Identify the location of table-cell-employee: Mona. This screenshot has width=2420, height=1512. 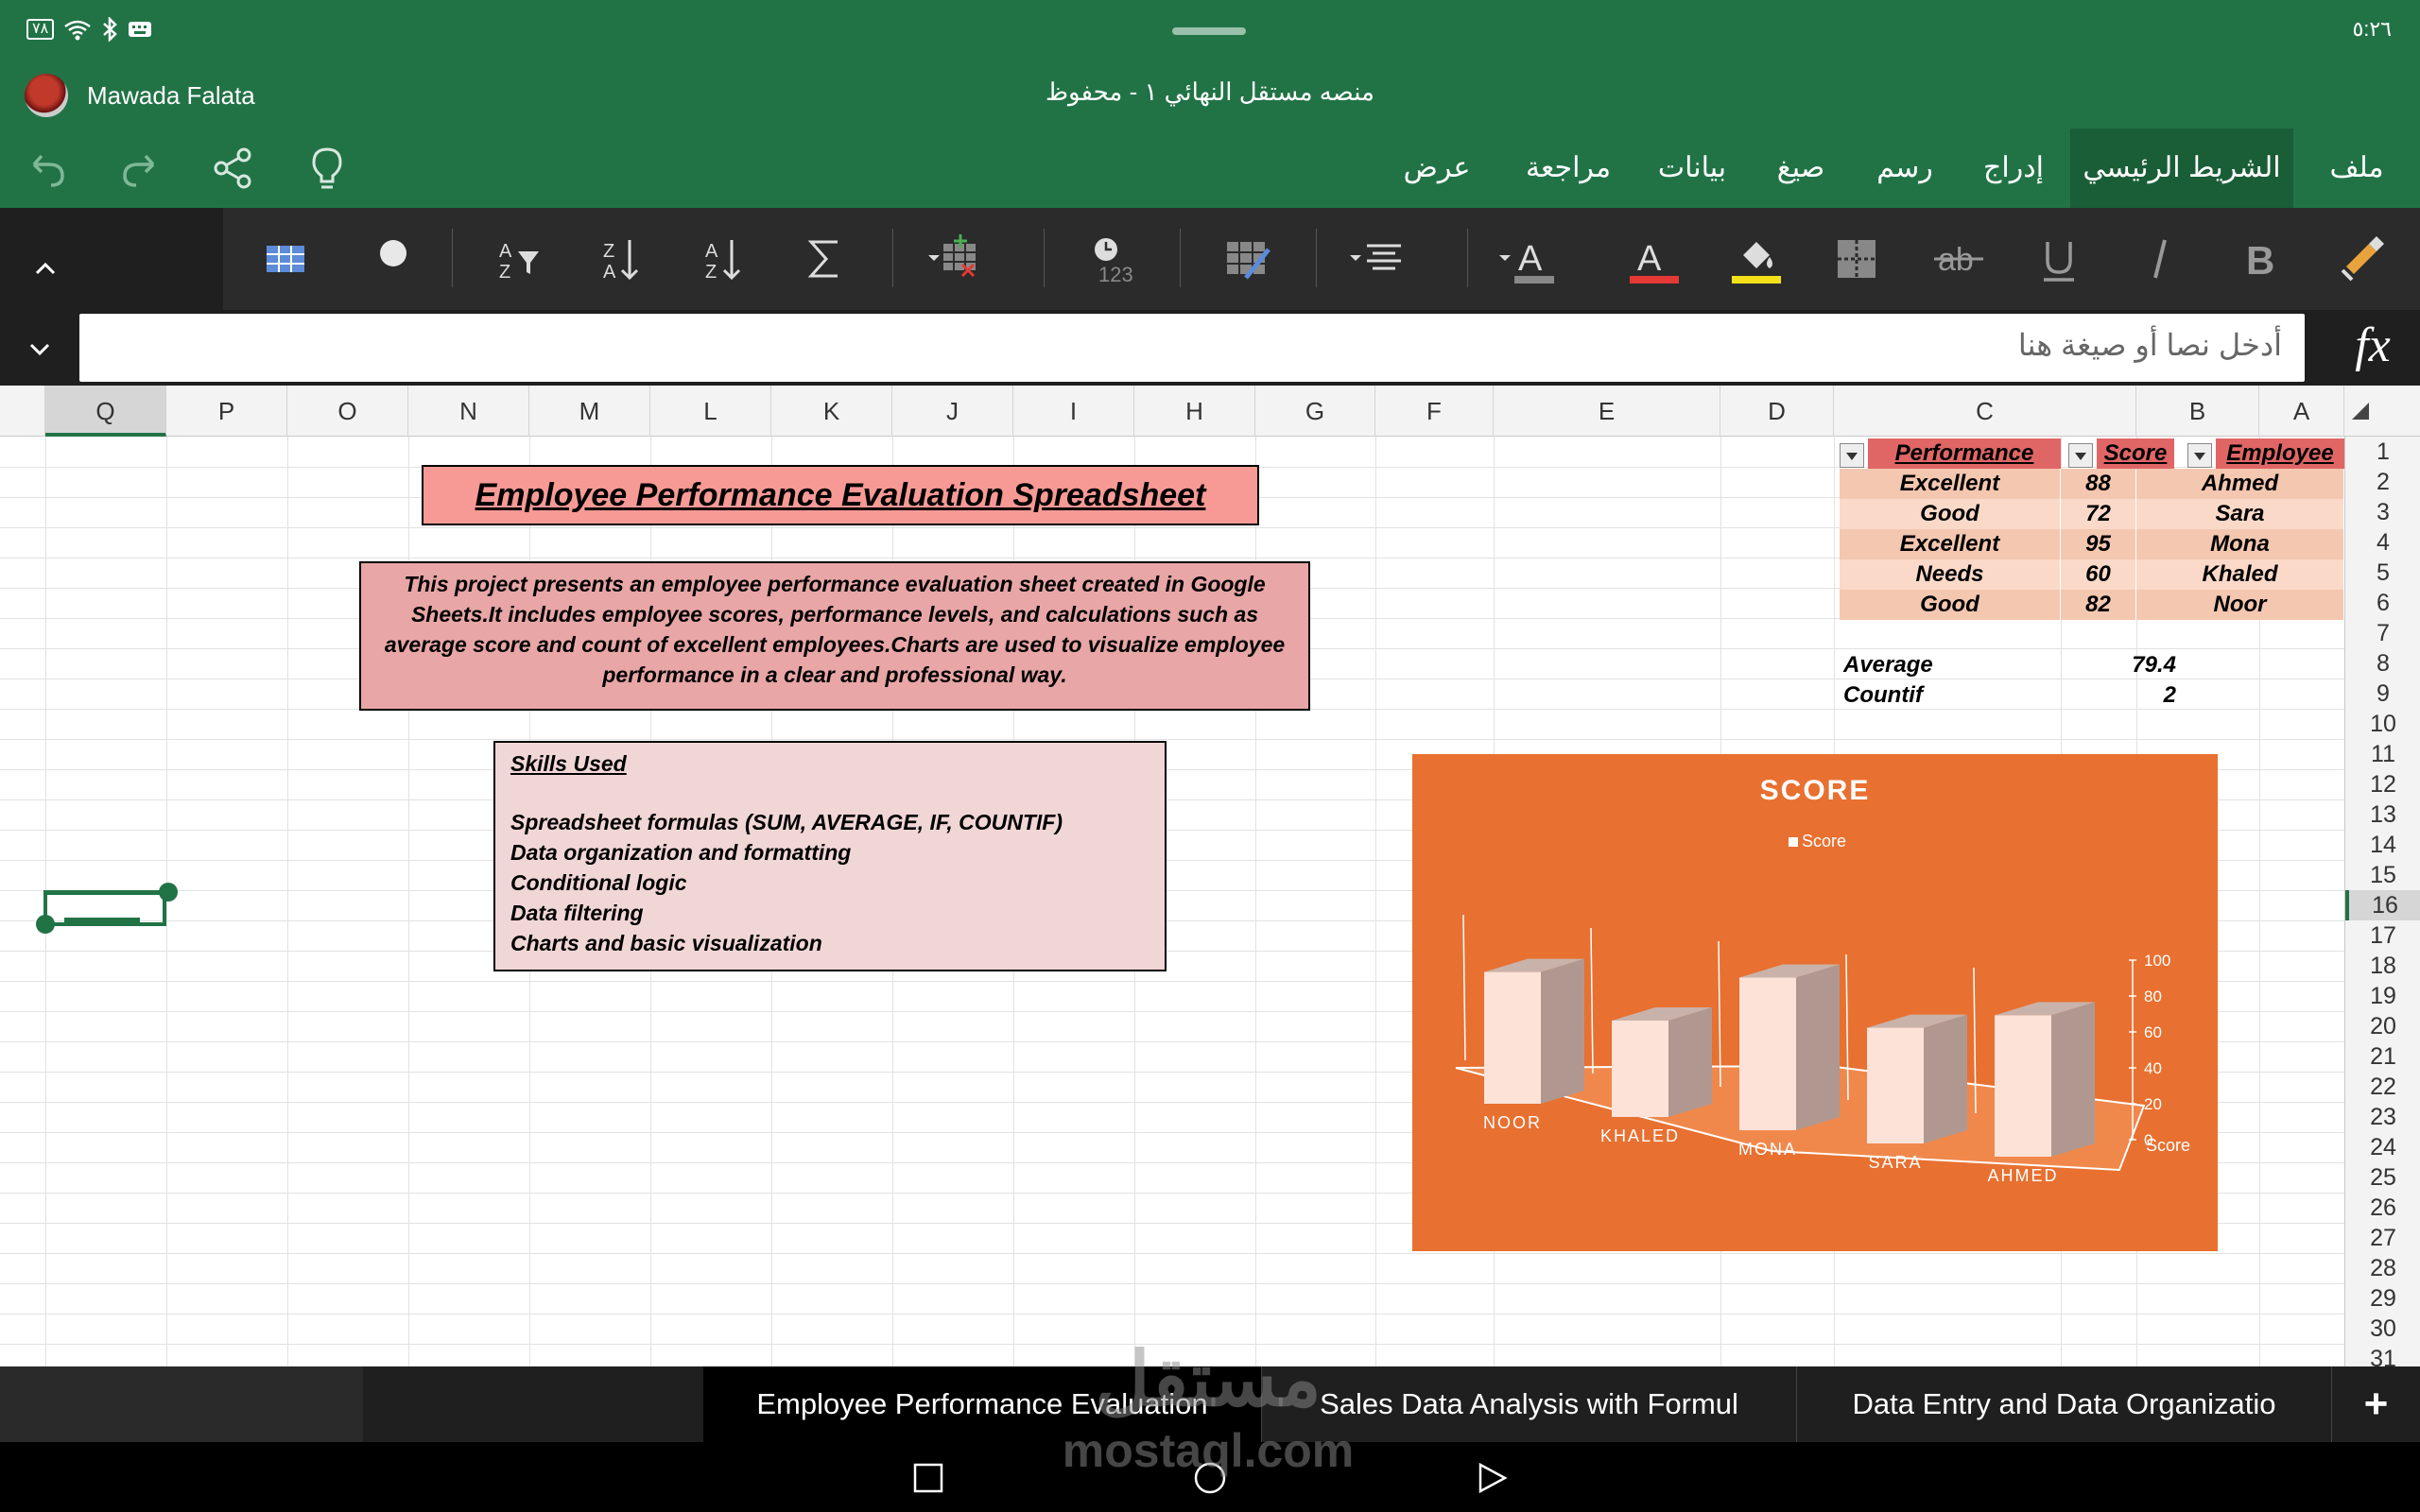
(2240, 544).